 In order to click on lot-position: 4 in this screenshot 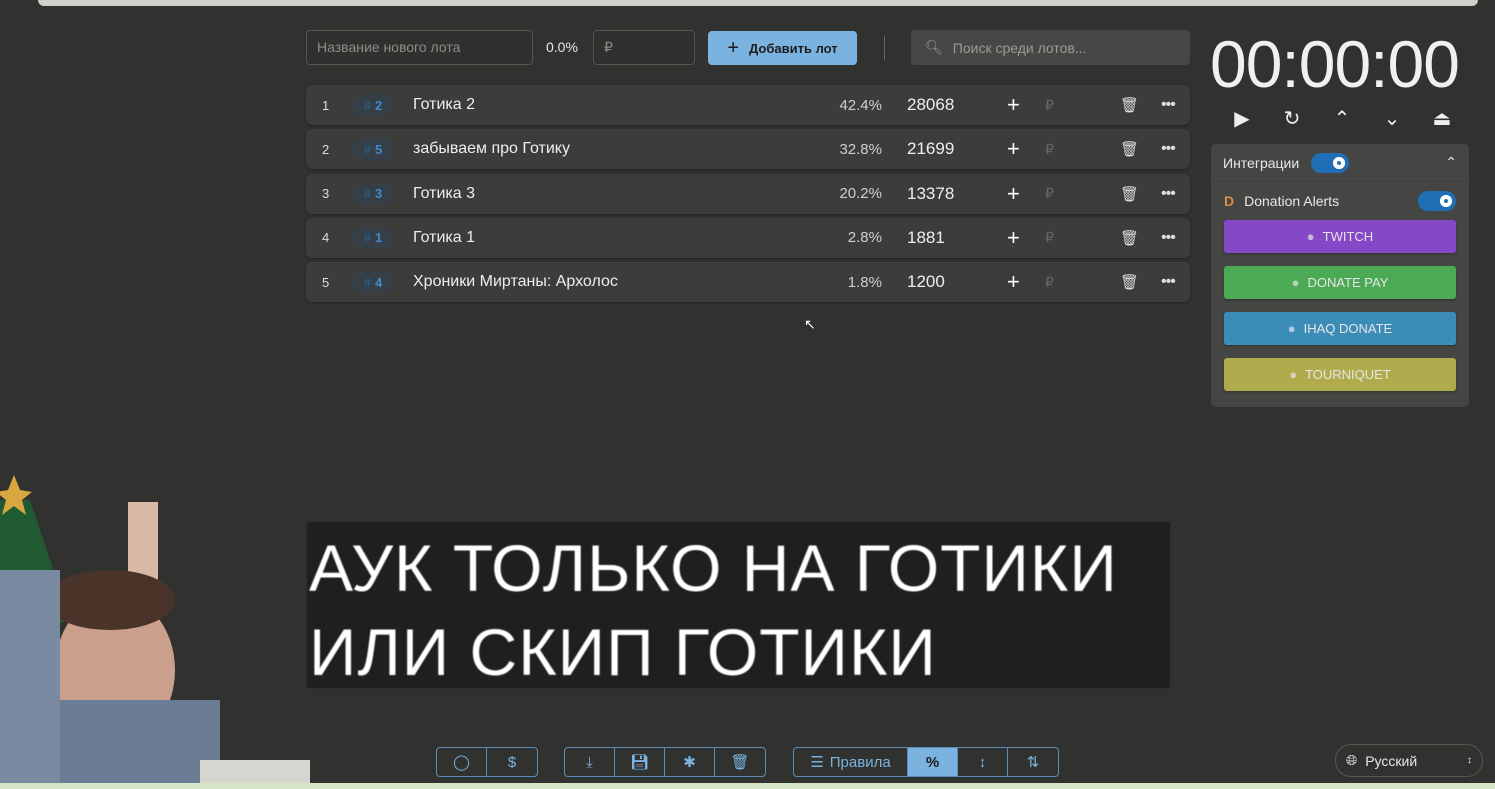, I will do `click(326, 238)`.